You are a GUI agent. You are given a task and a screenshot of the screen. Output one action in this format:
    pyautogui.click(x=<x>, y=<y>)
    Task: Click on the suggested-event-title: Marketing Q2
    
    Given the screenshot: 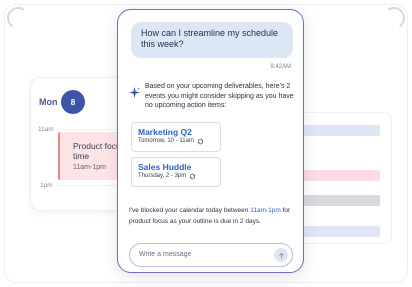 What is the action you would take?
    pyautogui.click(x=165, y=132)
    